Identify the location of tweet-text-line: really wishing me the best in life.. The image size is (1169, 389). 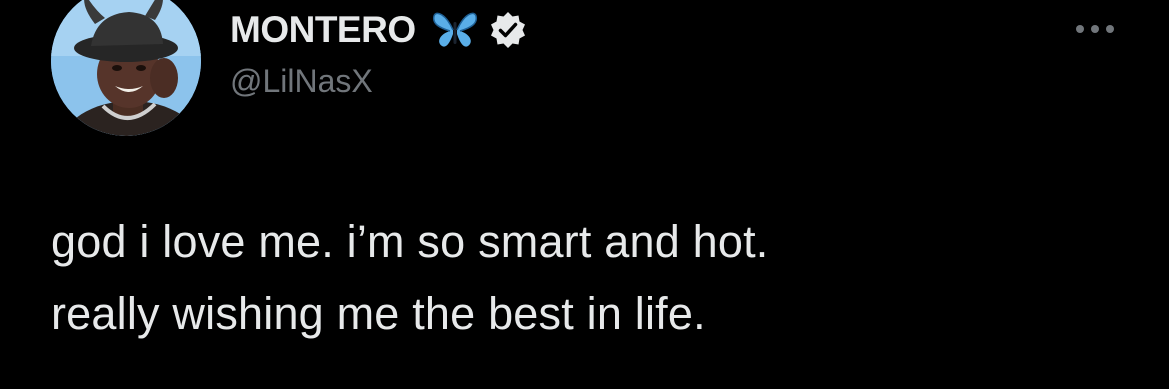
(378, 313).